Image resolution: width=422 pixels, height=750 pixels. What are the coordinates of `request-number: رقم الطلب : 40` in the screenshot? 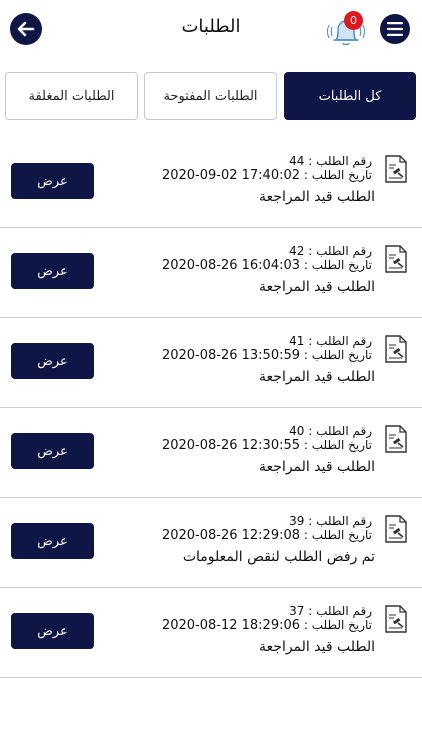 It's located at (330, 431).